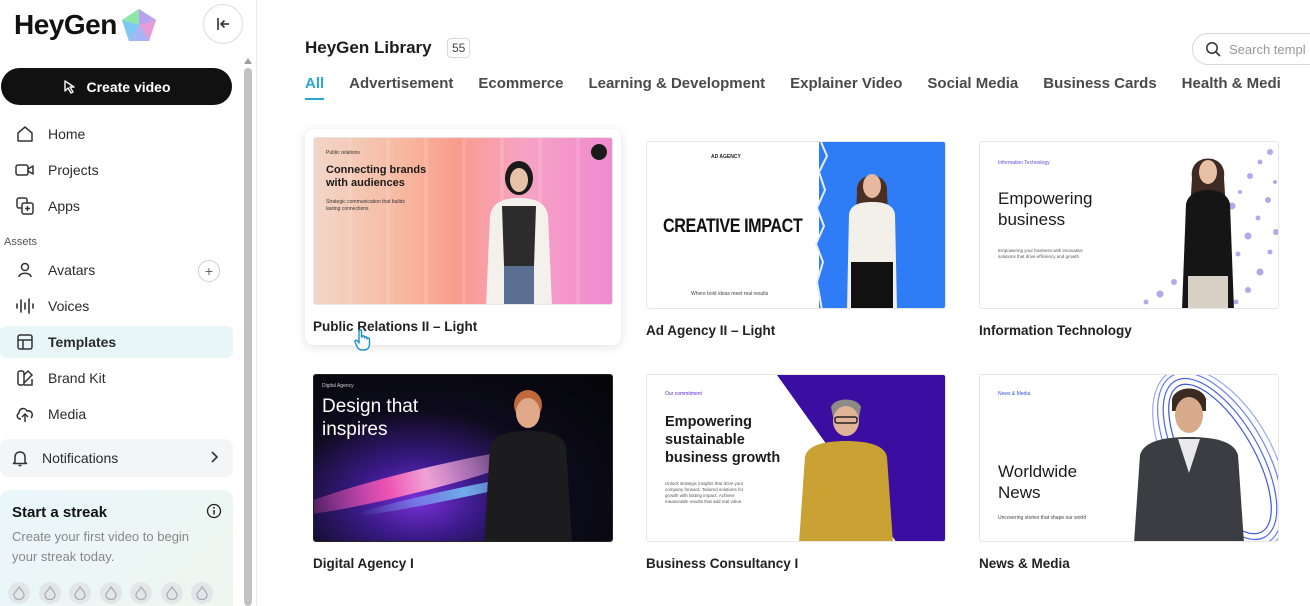 The width and height of the screenshot is (1310, 606). Describe the element at coordinates (676, 86) in the screenshot. I see `tab-learning-development: Learning & Development` at that location.